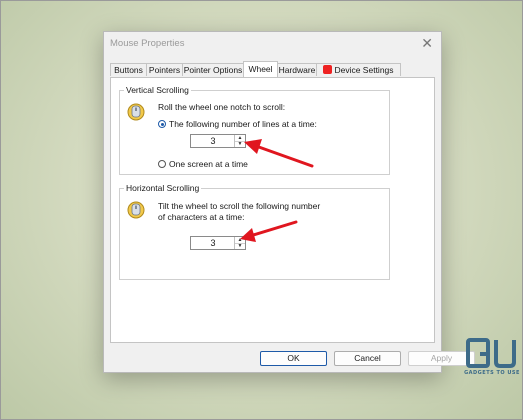 Image resolution: width=523 pixels, height=420 pixels. I want to click on tab-device-settings: Device Settings, so click(358, 69).